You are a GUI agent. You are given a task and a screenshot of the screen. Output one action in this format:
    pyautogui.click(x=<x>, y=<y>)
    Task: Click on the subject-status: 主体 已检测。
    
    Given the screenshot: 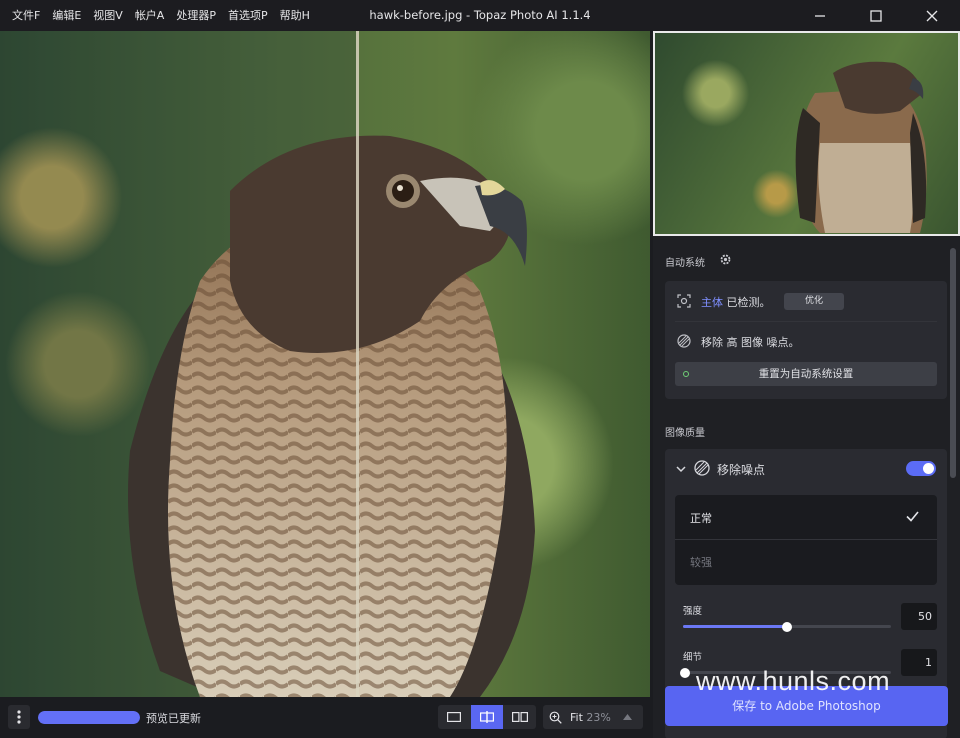 What is the action you would take?
    pyautogui.click(x=736, y=302)
    